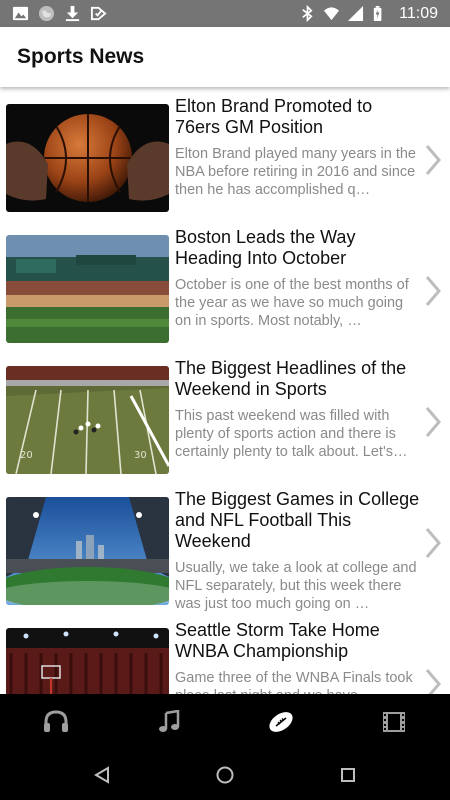 This screenshot has width=450, height=800. I want to click on tab-video, so click(394, 722).